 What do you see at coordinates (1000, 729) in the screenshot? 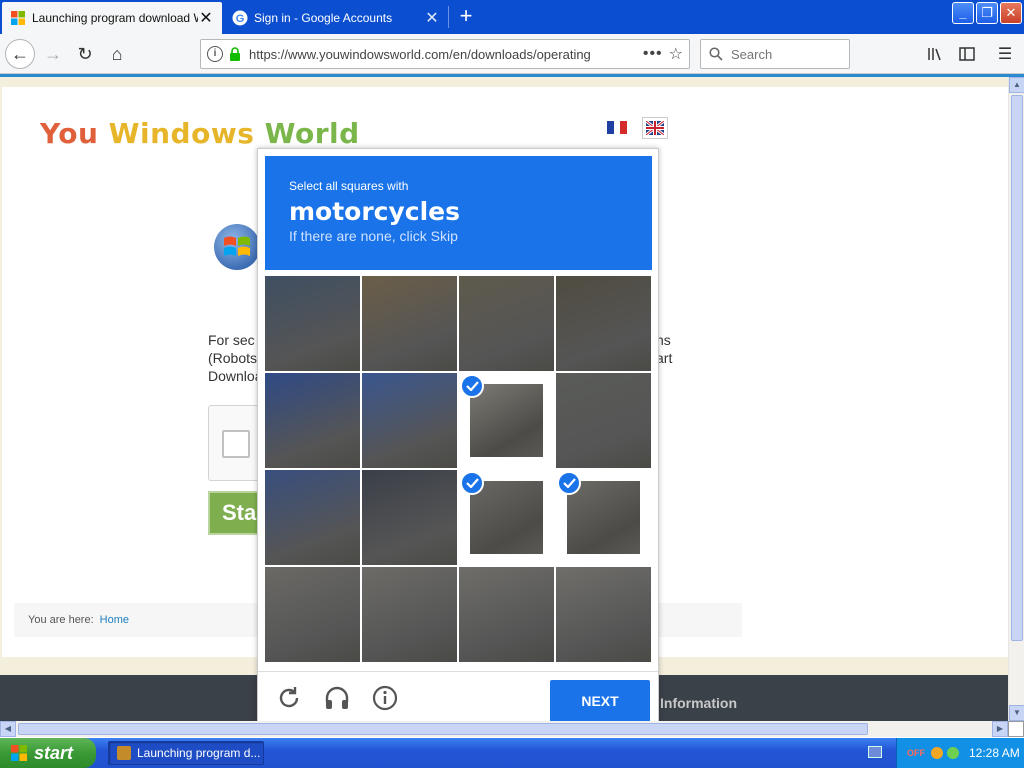
I see `scroll-right-icon: ▶` at bounding box center [1000, 729].